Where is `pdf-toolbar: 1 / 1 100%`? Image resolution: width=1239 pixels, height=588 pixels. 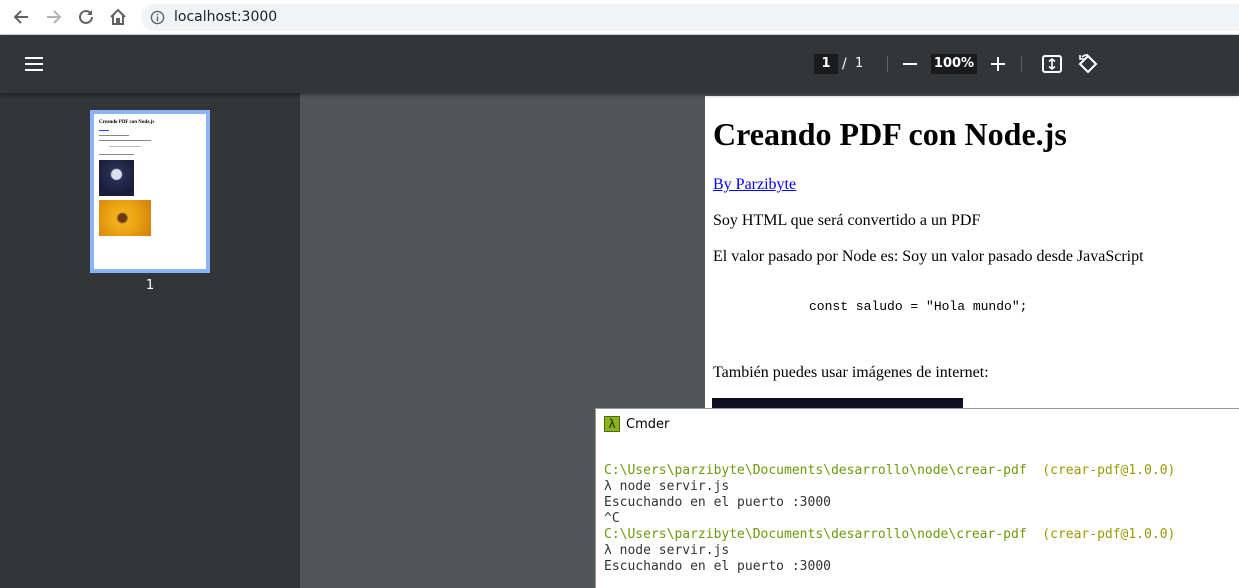
pdf-toolbar: 1 / 1 100% is located at coordinates (619, 64).